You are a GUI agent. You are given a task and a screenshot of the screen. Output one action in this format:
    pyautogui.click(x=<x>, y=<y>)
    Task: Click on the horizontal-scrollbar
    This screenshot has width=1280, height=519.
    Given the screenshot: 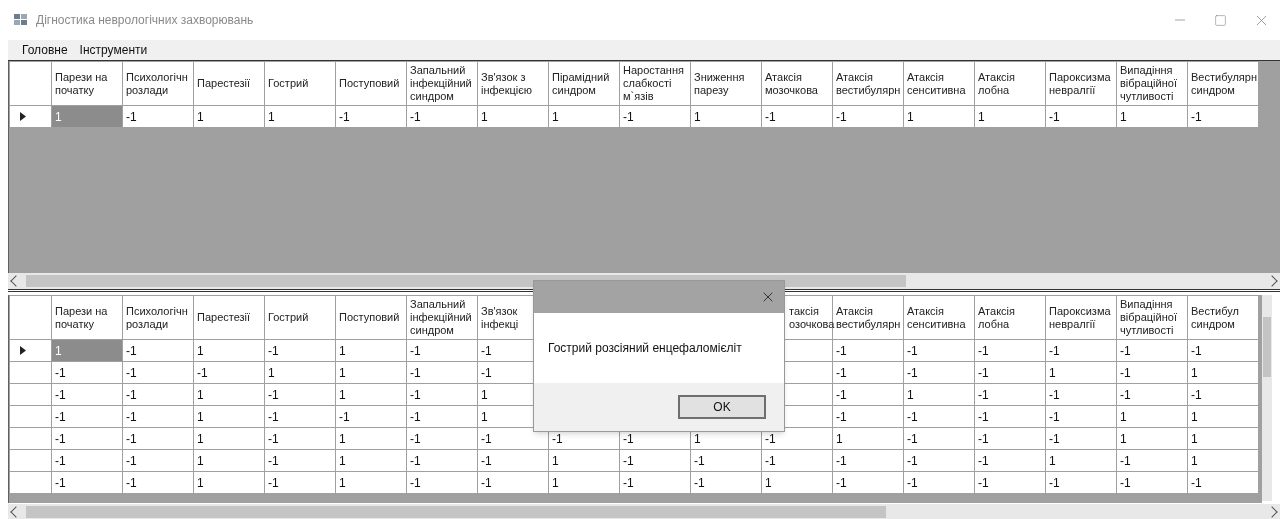 What is the action you would take?
    pyautogui.click(x=644, y=511)
    